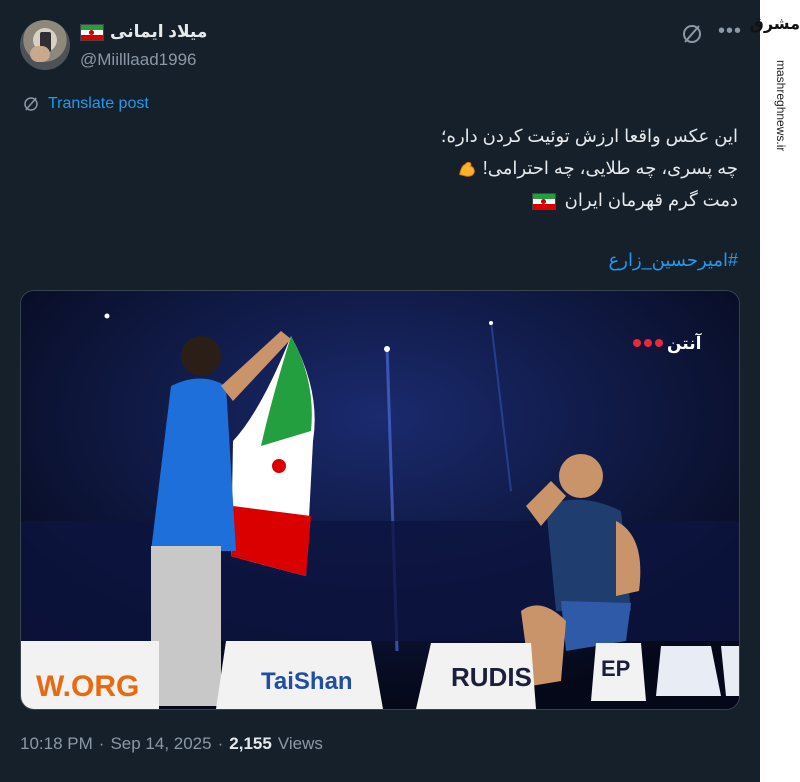  I want to click on sponsor-board-mid: TaiShan, so click(299, 675).